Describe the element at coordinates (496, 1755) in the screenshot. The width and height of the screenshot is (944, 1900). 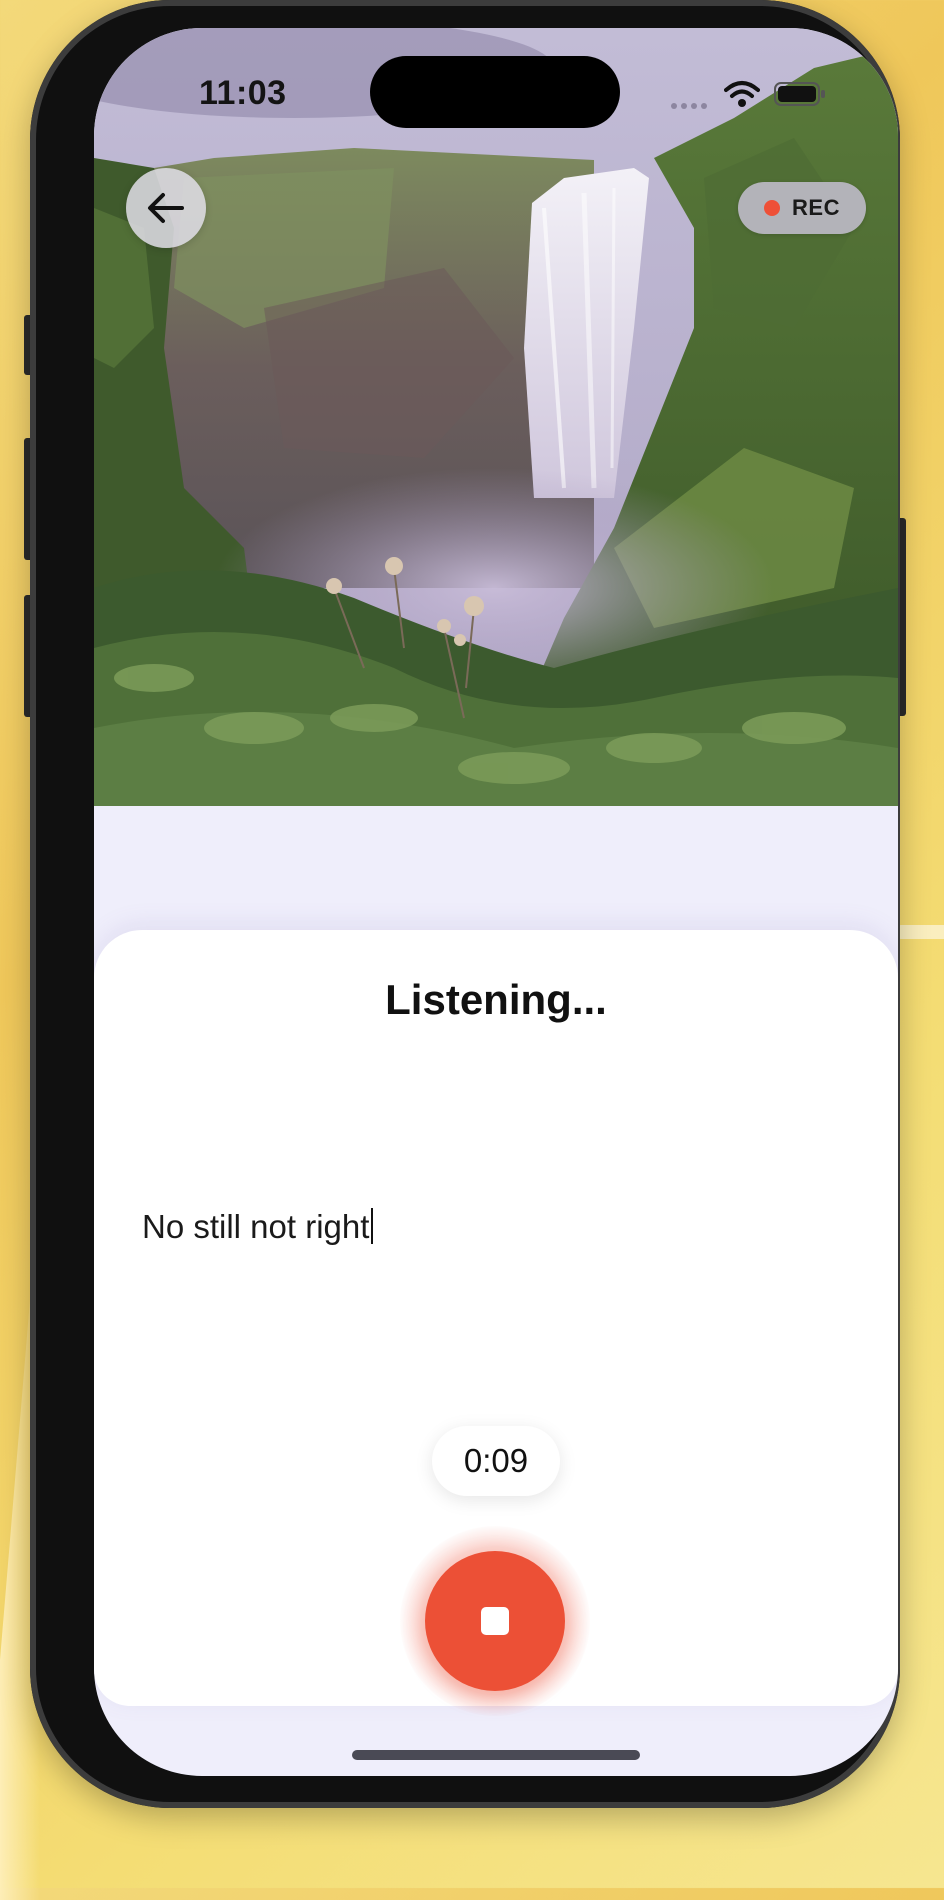
I see `home-indicator` at that location.